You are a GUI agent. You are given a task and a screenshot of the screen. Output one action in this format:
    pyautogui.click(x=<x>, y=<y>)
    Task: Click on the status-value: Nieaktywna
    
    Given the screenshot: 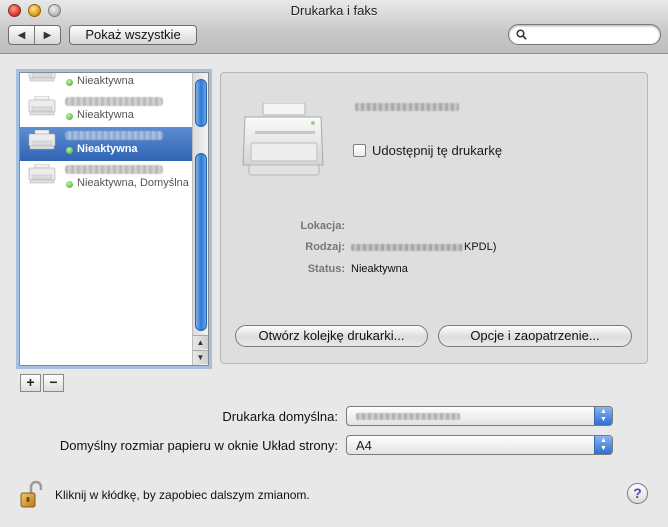 What is the action you would take?
    pyautogui.click(x=379, y=269)
    